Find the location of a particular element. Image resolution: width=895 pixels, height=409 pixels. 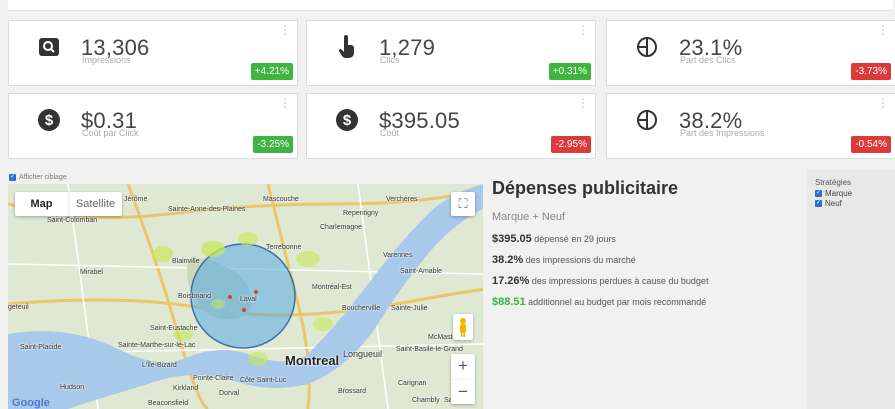

strategy-label: Neuf is located at coordinates (833, 203).